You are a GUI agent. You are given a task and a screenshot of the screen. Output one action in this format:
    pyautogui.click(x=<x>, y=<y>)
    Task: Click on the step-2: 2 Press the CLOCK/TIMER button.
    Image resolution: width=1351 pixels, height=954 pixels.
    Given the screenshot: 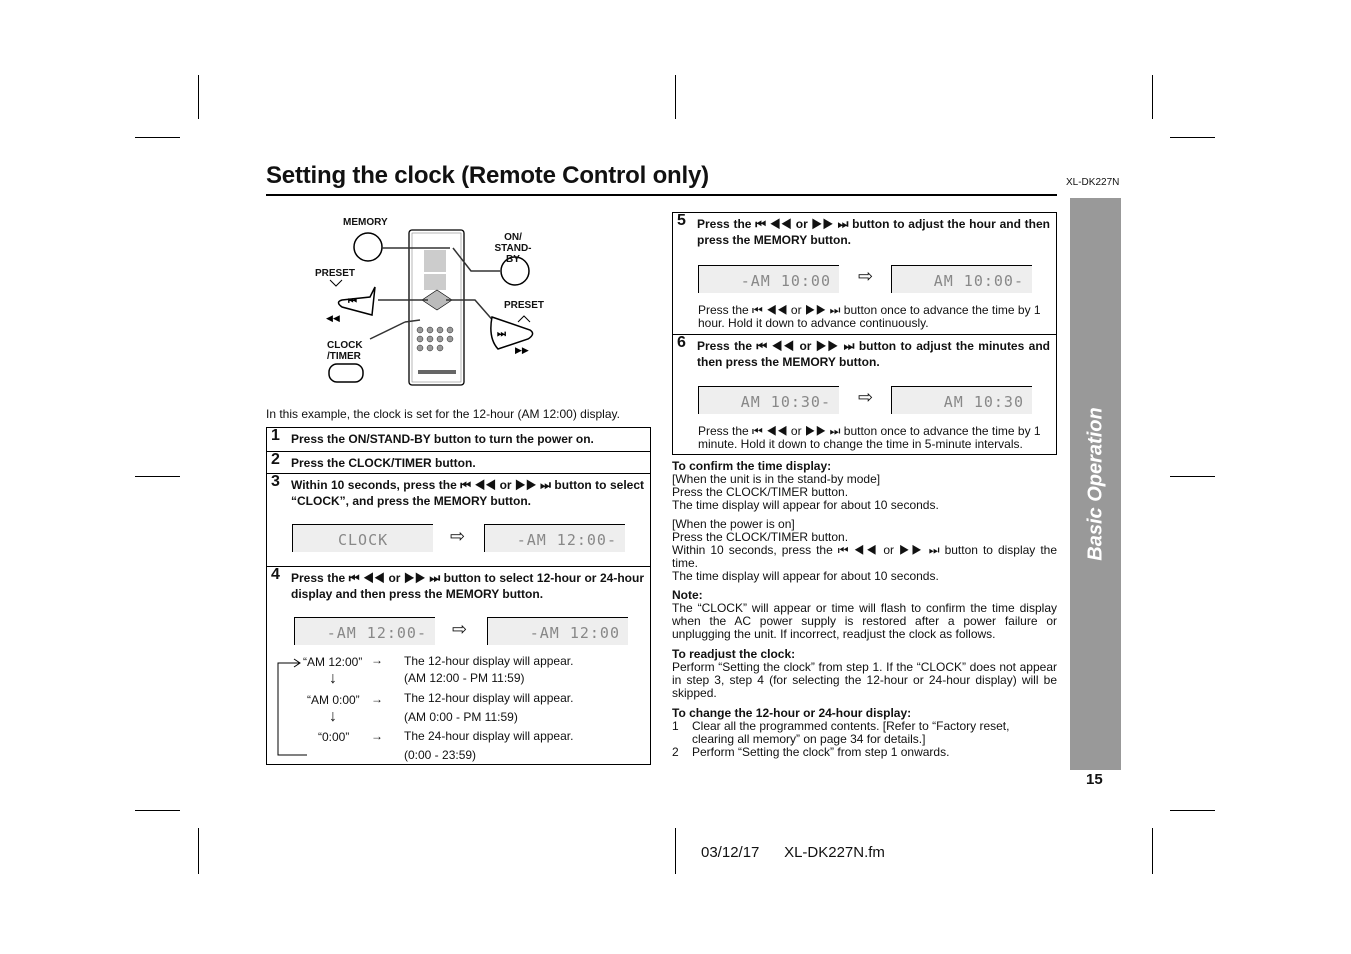 What is the action you would take?
    pyautogui.click(x=458, y=462)
    